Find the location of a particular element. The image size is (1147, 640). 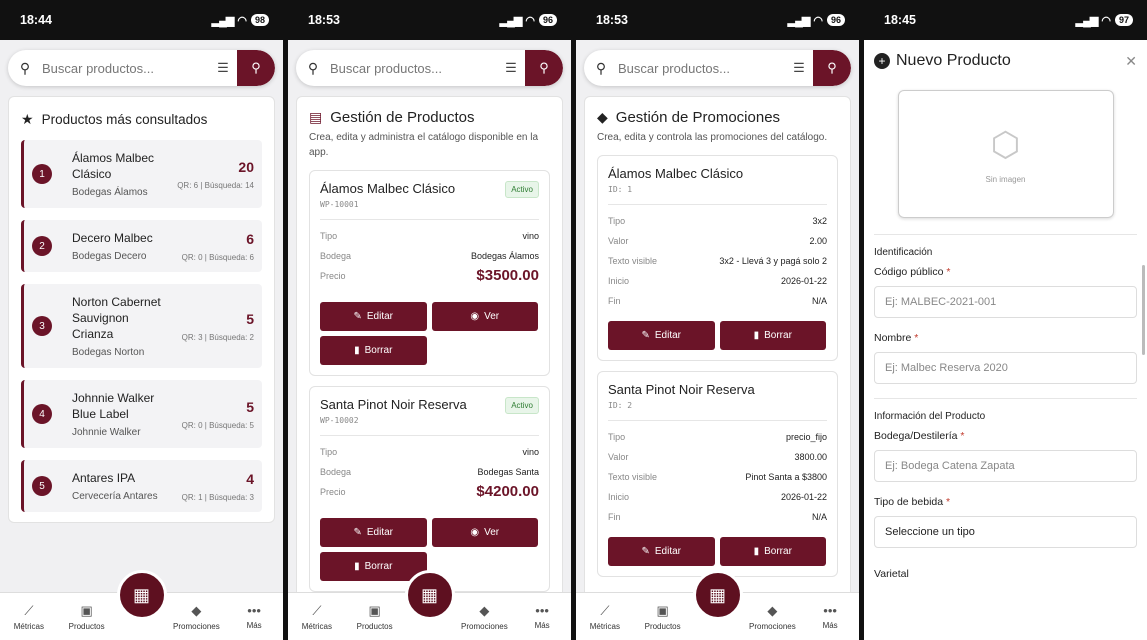

query-count: 5 is located at coordinates (250, 406).